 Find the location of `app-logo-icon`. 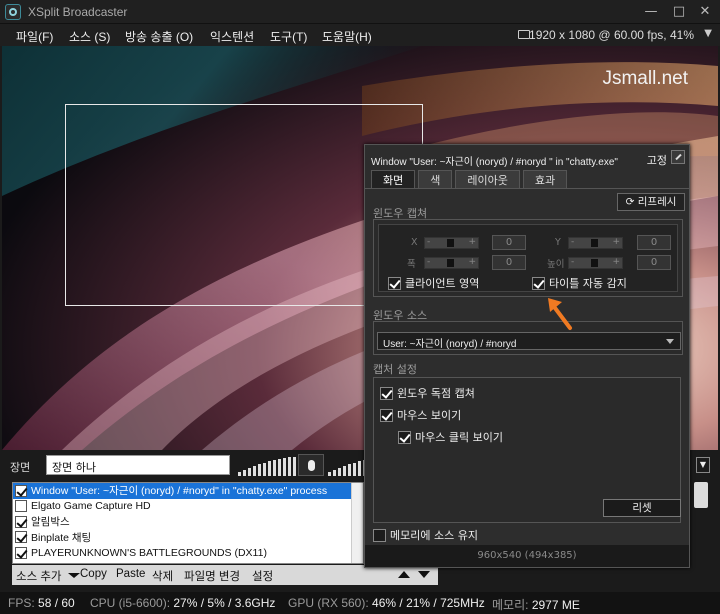

app-logo-icon is located at coordinates (13, 12).